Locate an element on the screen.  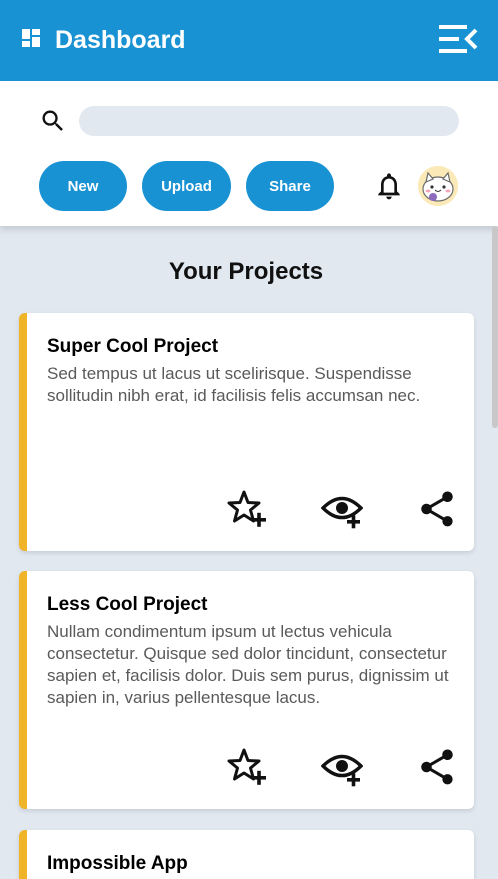
avatar is located at coordinates (438, 186).